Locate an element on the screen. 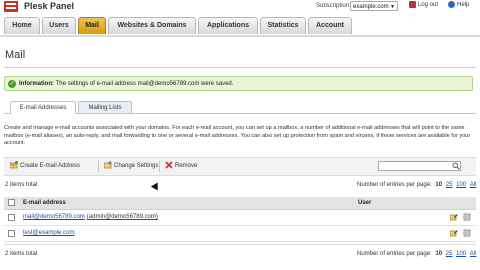 Image resolution: width=480 pixels, height=270 pixels. items-total: 2 items total is located at coordinates (21, 185).